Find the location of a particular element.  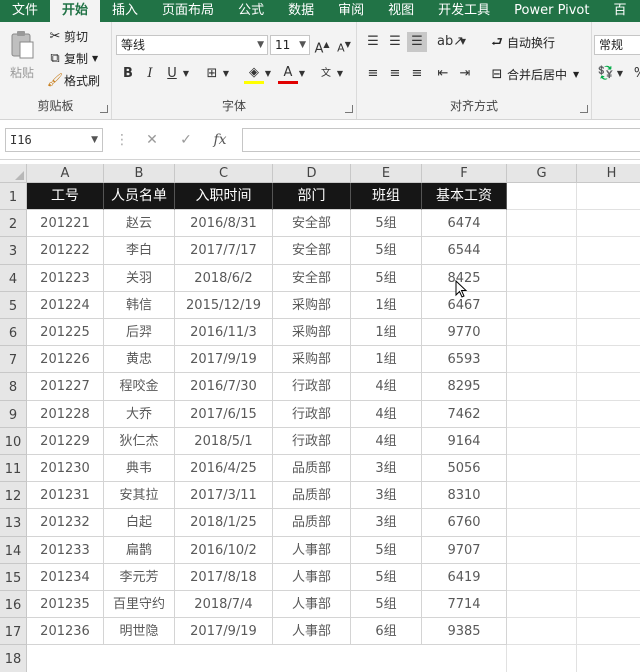

borders-icon: ⊞ is located at coordinates (212, 74).